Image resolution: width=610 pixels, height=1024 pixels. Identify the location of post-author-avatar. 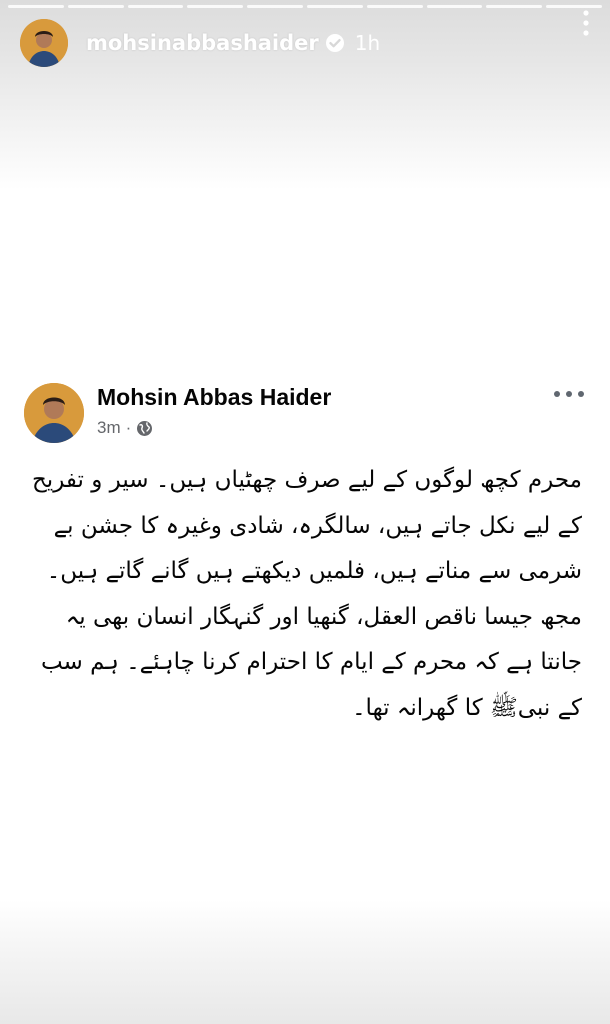
(54, 413).